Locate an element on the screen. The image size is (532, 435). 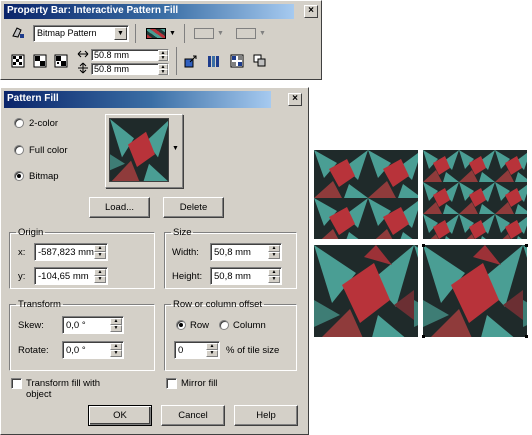
pattern-picker-swatch is located at coordinates (156, 33).